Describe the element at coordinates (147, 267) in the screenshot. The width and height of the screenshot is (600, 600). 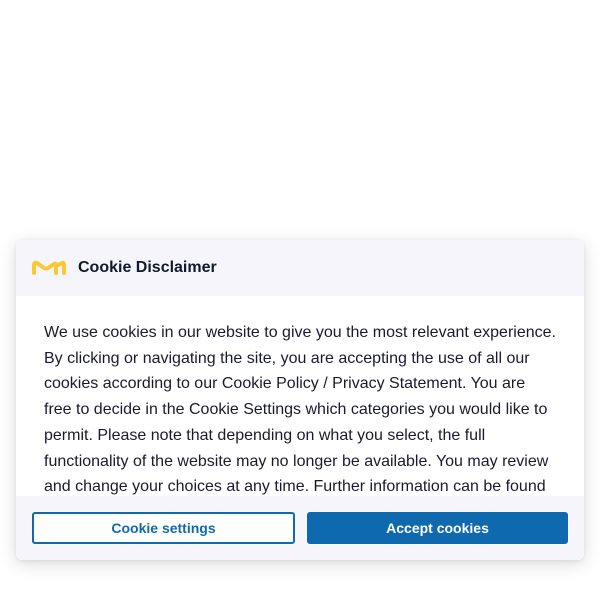
I see `dialog-title: Cookie Disclaimer` at that location.